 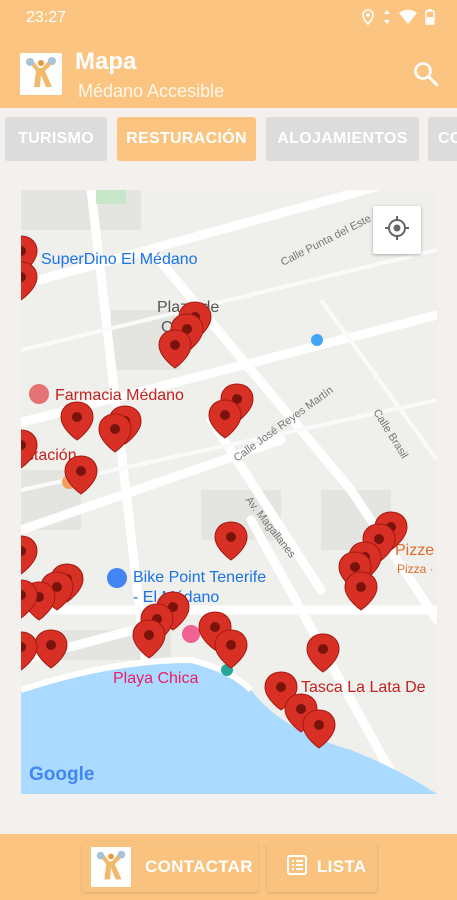 I want to click on status-icons, so click(x=398, y=18).